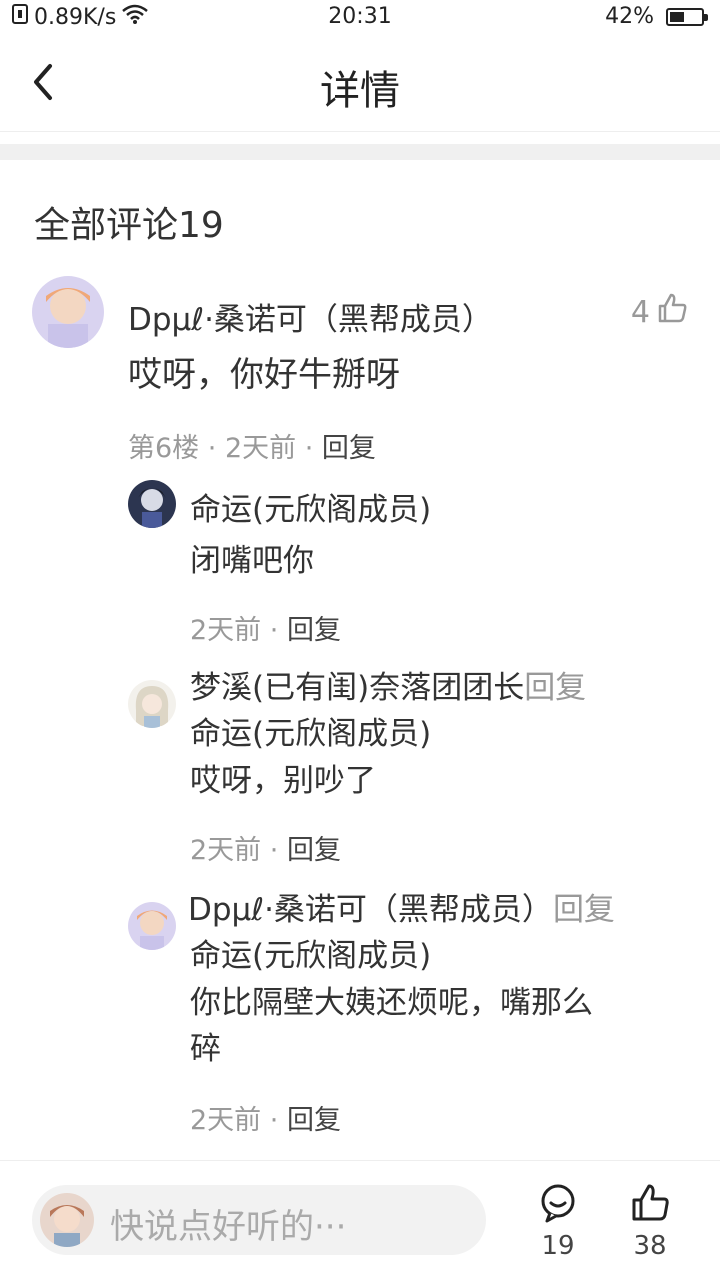  What do you see at coordinates (640, 312) in the screenshot?
I see `like-count: 4` at bounding box center [640, 312].